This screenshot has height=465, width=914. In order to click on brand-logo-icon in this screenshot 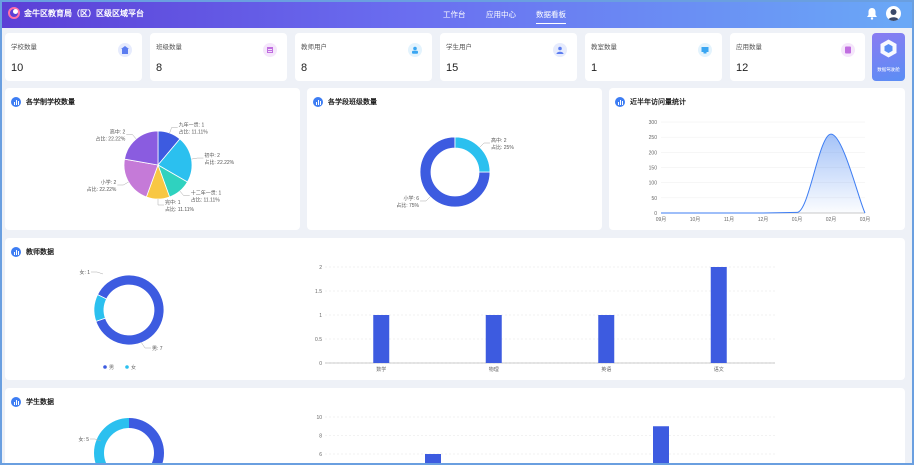, I will do `click(14, 13)`.